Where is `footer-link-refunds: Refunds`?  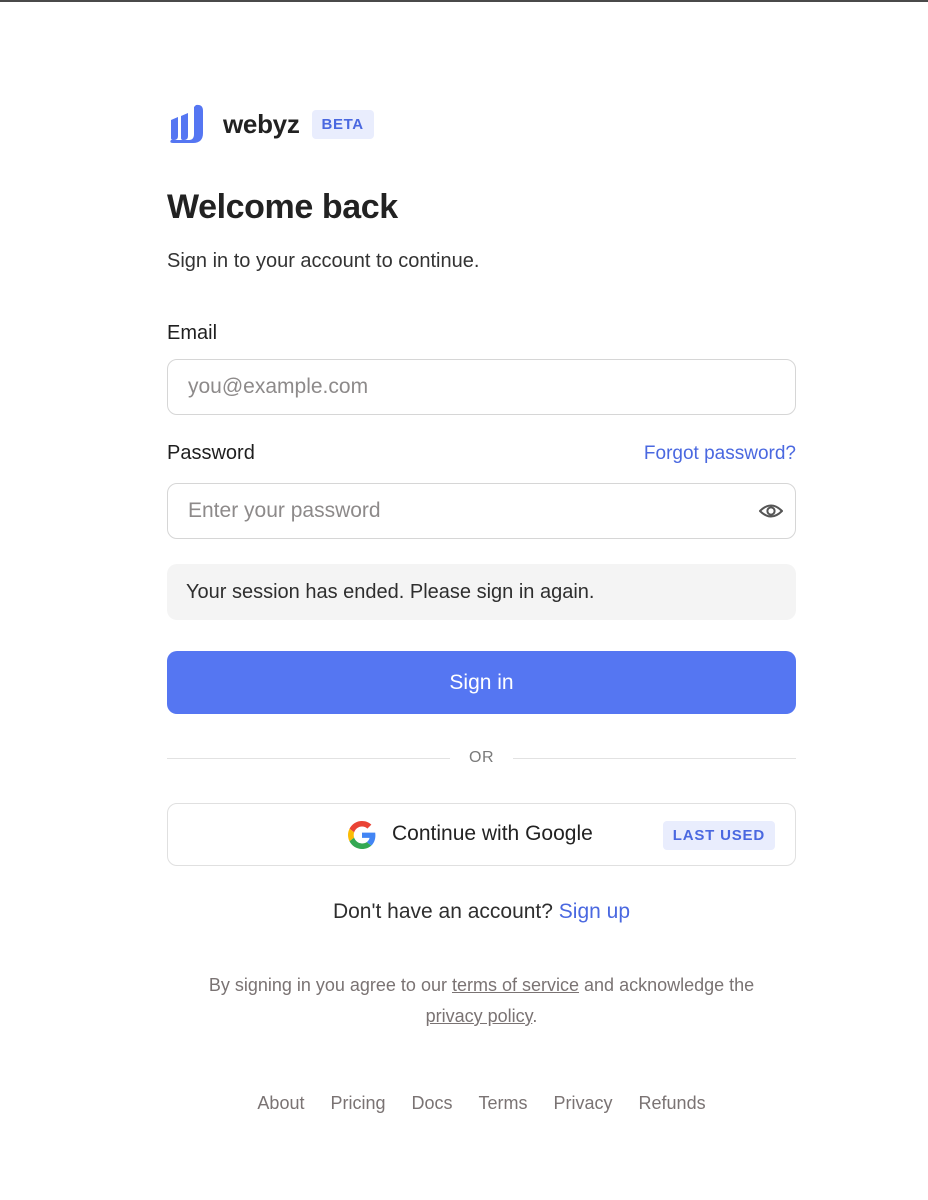 footer-link-refunds: Refunds is located at coordinates (672, 1103).